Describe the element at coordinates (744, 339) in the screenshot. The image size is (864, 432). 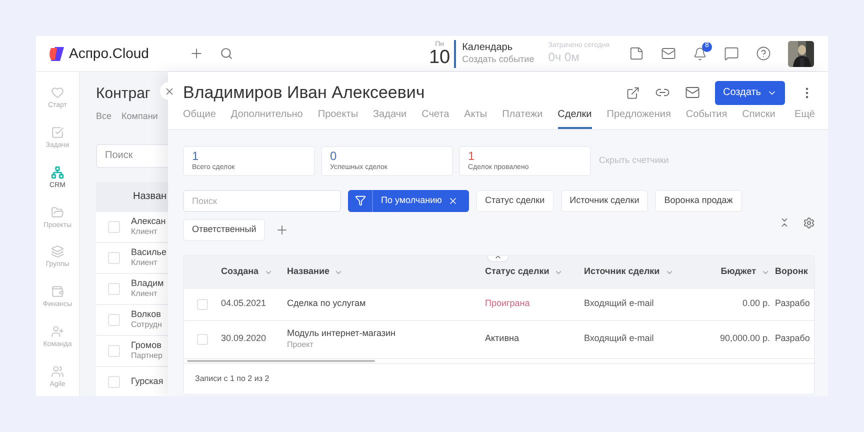
I see `table-cell-text: 90,000.00 р.` at that location.